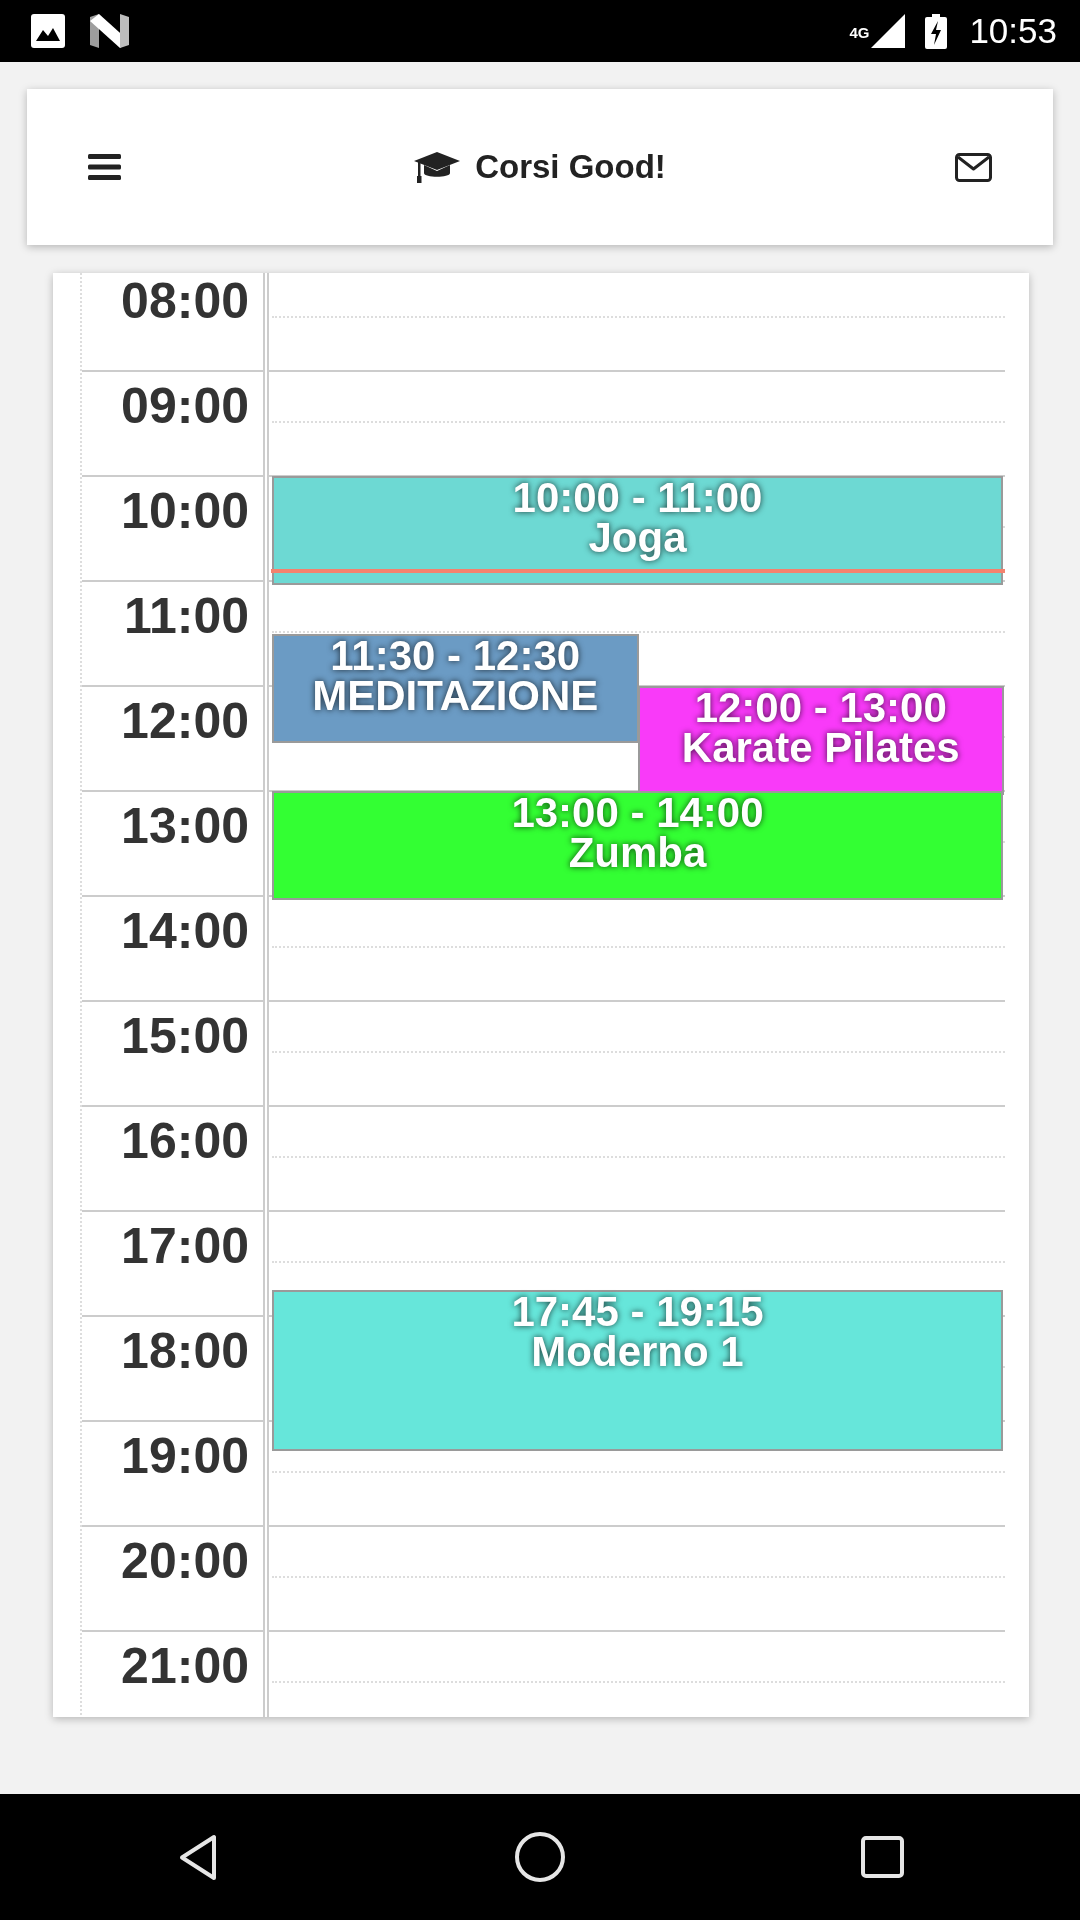  I want to click on calendar-event: 12:00 - 13:00 Karate Pilates, so click(820, 740).